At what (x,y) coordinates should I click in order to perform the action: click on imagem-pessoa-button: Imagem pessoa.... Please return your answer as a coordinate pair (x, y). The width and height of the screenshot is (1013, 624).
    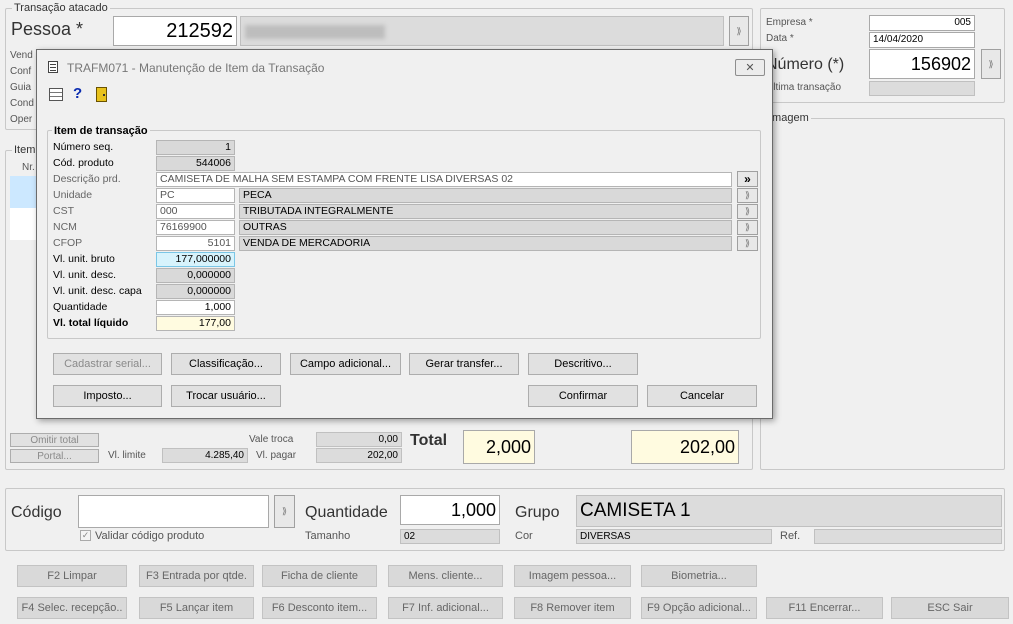
    Looking at the image, I should click on (572, 576).